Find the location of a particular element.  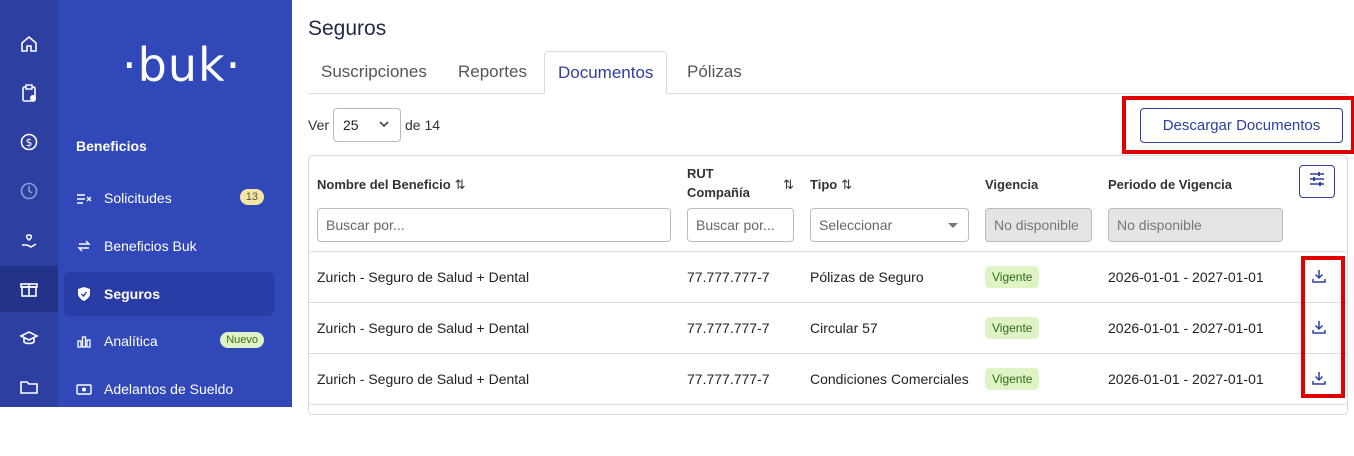

filter-tipo-select: Seleccionar is located at coordinates (889, 225).